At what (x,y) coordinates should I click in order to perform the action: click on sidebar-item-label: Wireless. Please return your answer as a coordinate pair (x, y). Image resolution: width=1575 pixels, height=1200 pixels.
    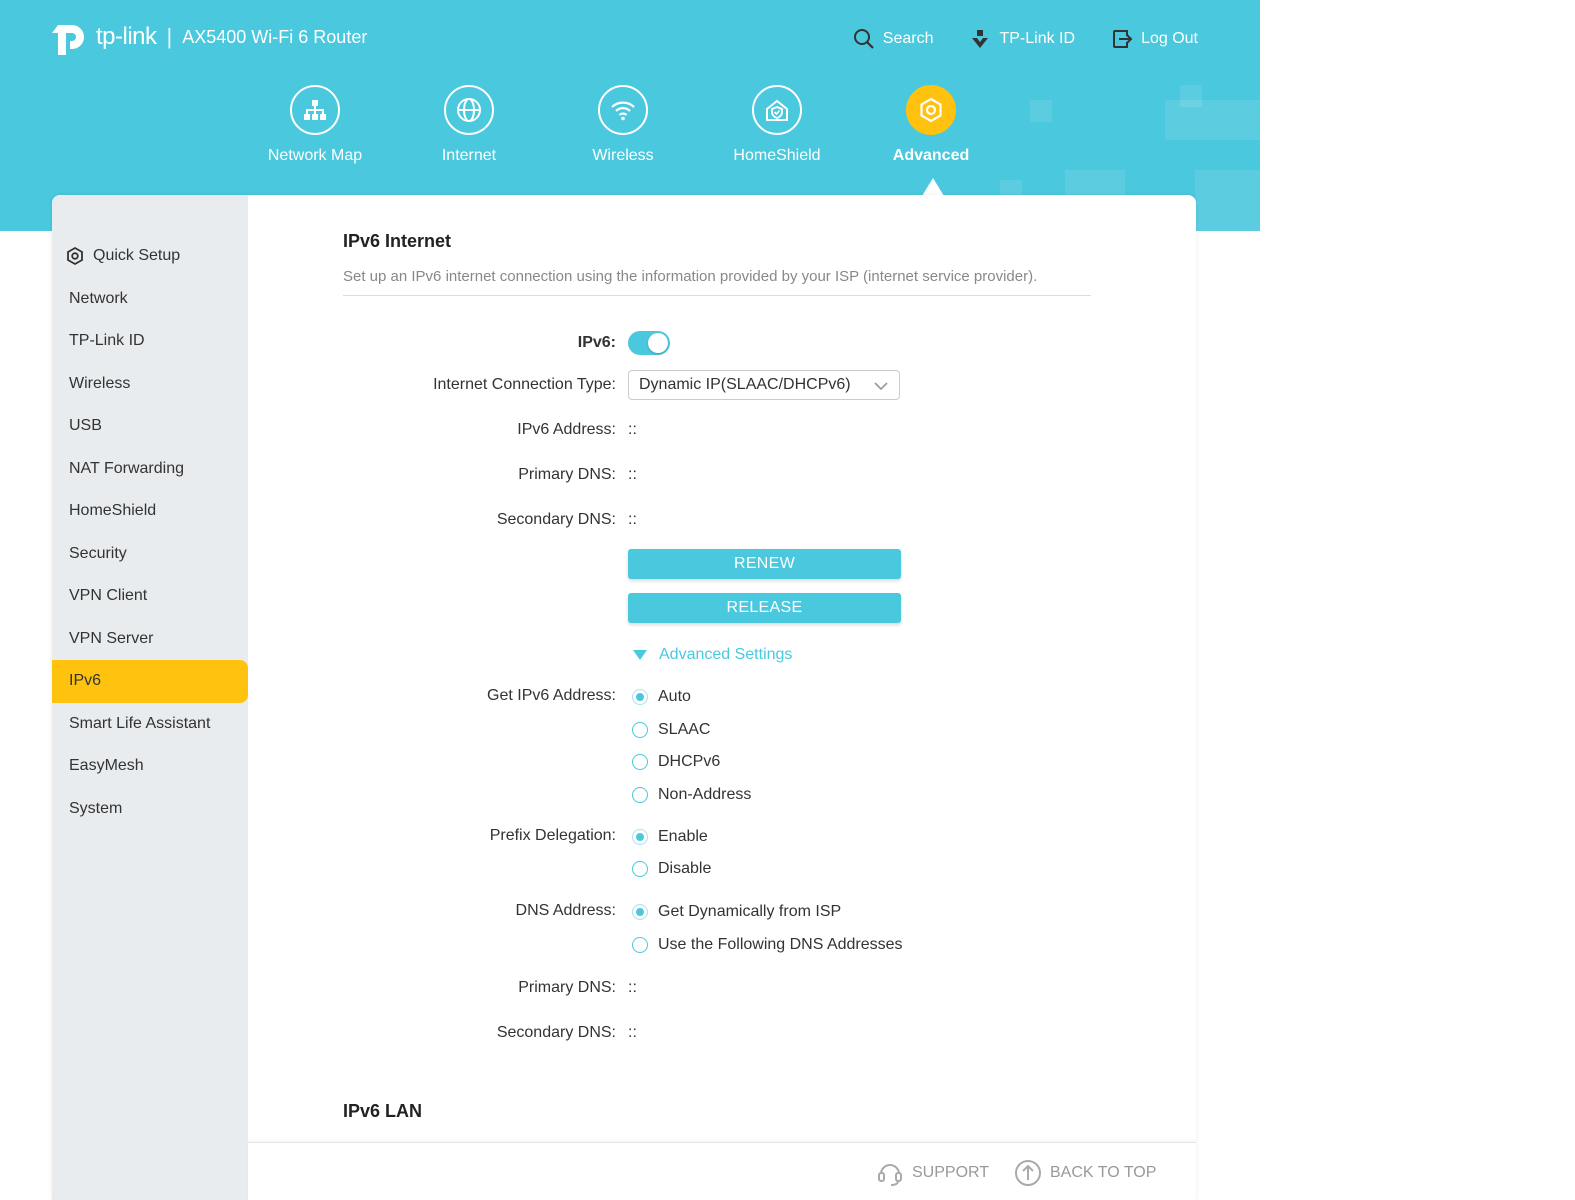
    Looking at the image, I should click on (100, 383).